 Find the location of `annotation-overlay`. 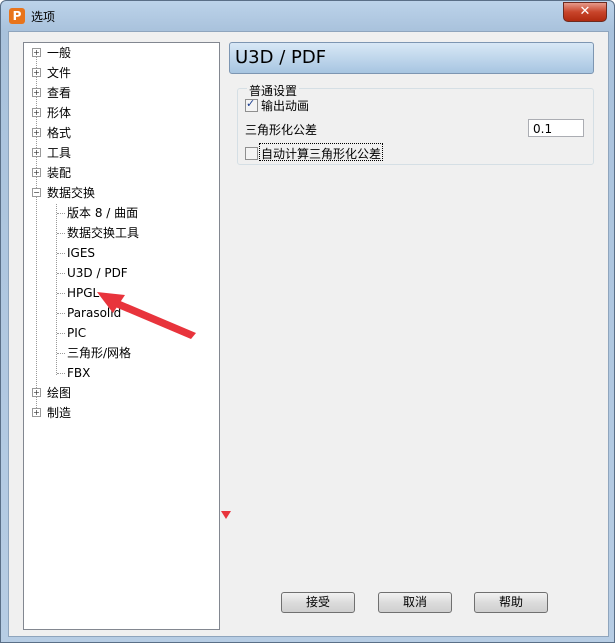

annotation-overlay is located at coordinates (164, 405).